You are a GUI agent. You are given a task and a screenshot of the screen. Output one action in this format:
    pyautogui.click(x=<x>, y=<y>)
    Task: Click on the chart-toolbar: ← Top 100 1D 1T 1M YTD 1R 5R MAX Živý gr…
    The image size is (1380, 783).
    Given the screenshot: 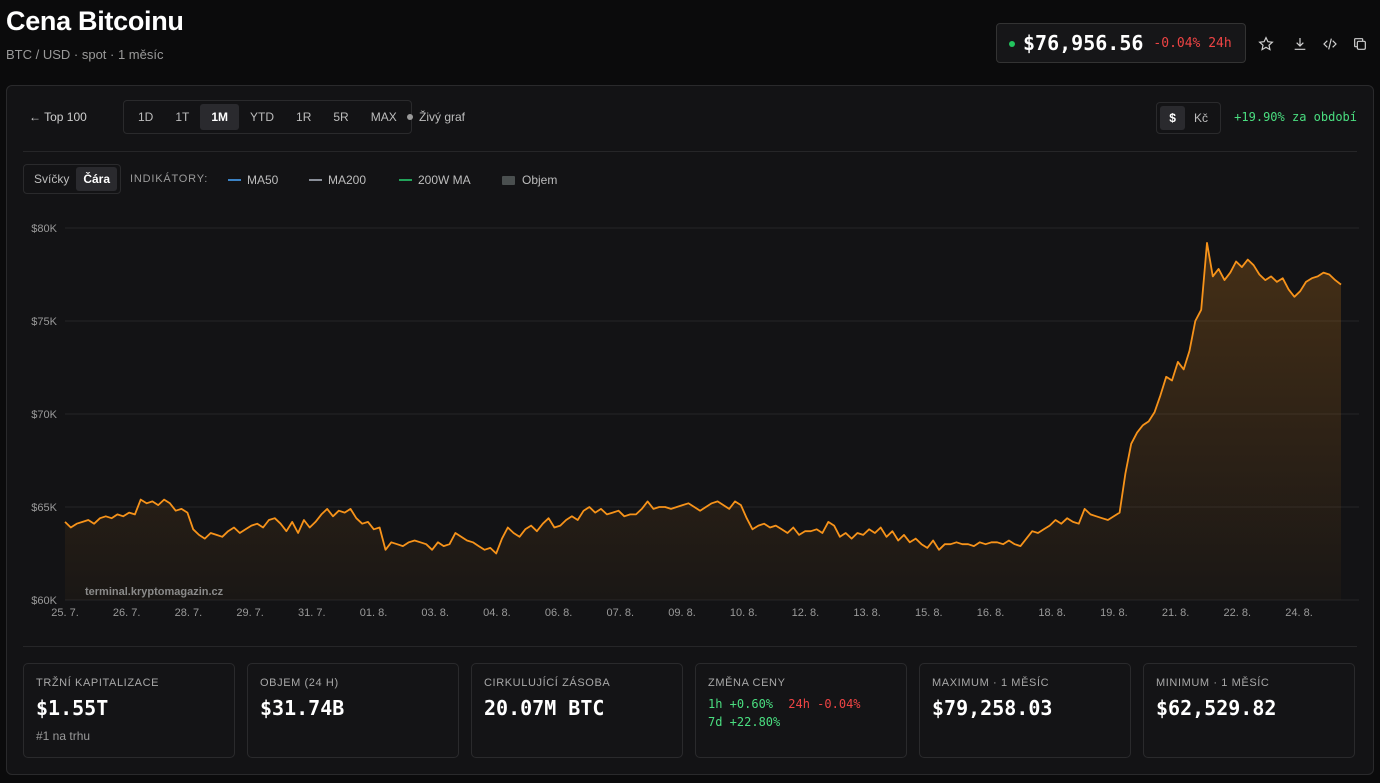 What is the action you would take?
    pyautogui.click(x=690, y=118)
    